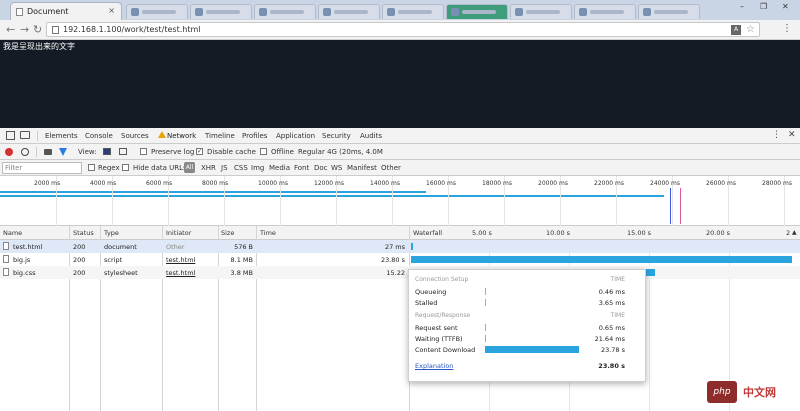 This screenshot has height=411, width=800. I want to click on disable-cache-checkbox: ✓, so click(199, 151).